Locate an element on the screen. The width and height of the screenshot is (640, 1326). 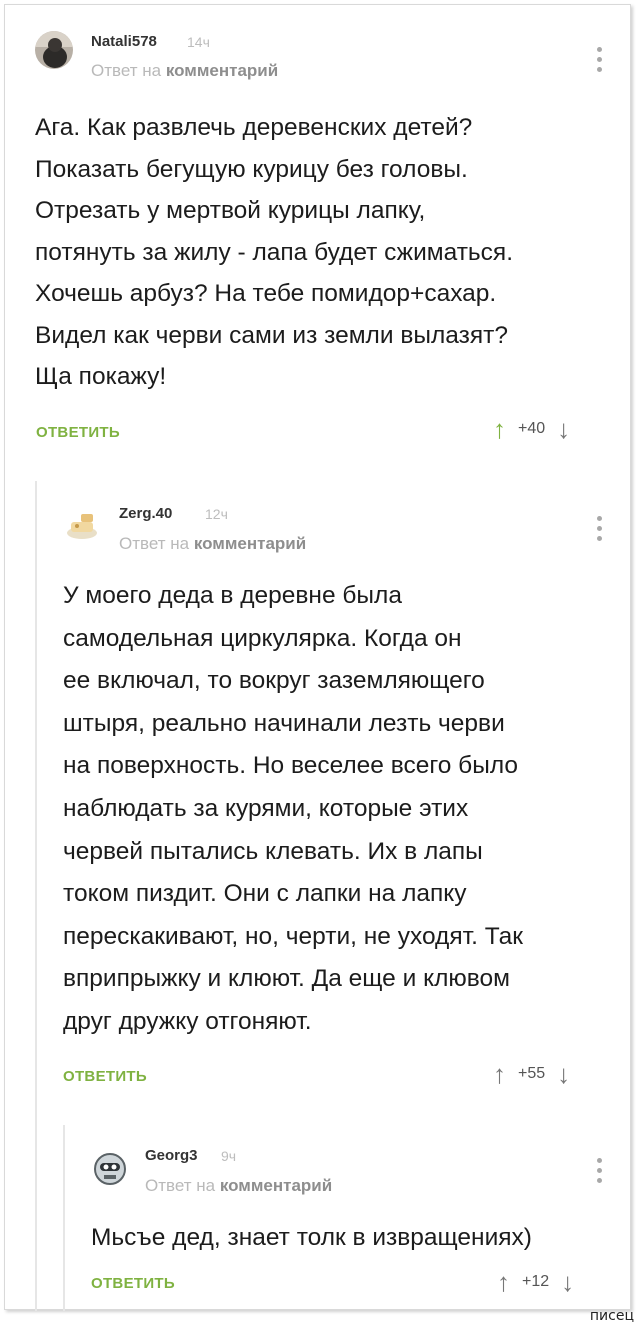
comment-line: наблюдать за курями, которые этих is located at coordinates (266, 808).